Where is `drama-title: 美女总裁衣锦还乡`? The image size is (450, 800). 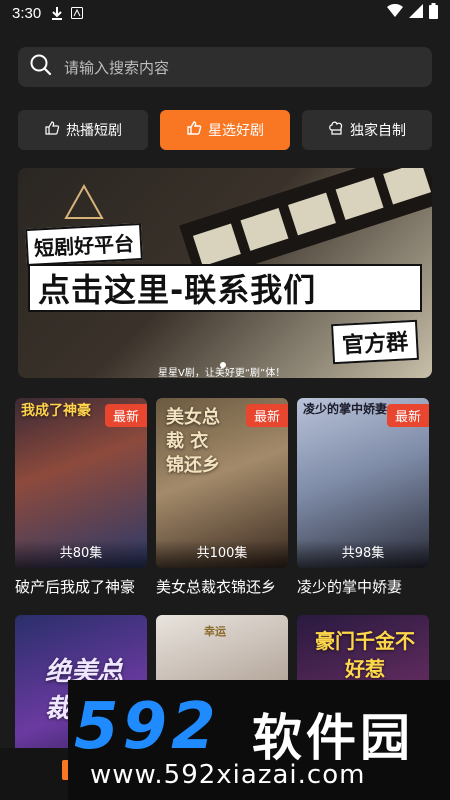 drama-title: 美女总裁衣锦还乡 is located at coordinates (222, 586).